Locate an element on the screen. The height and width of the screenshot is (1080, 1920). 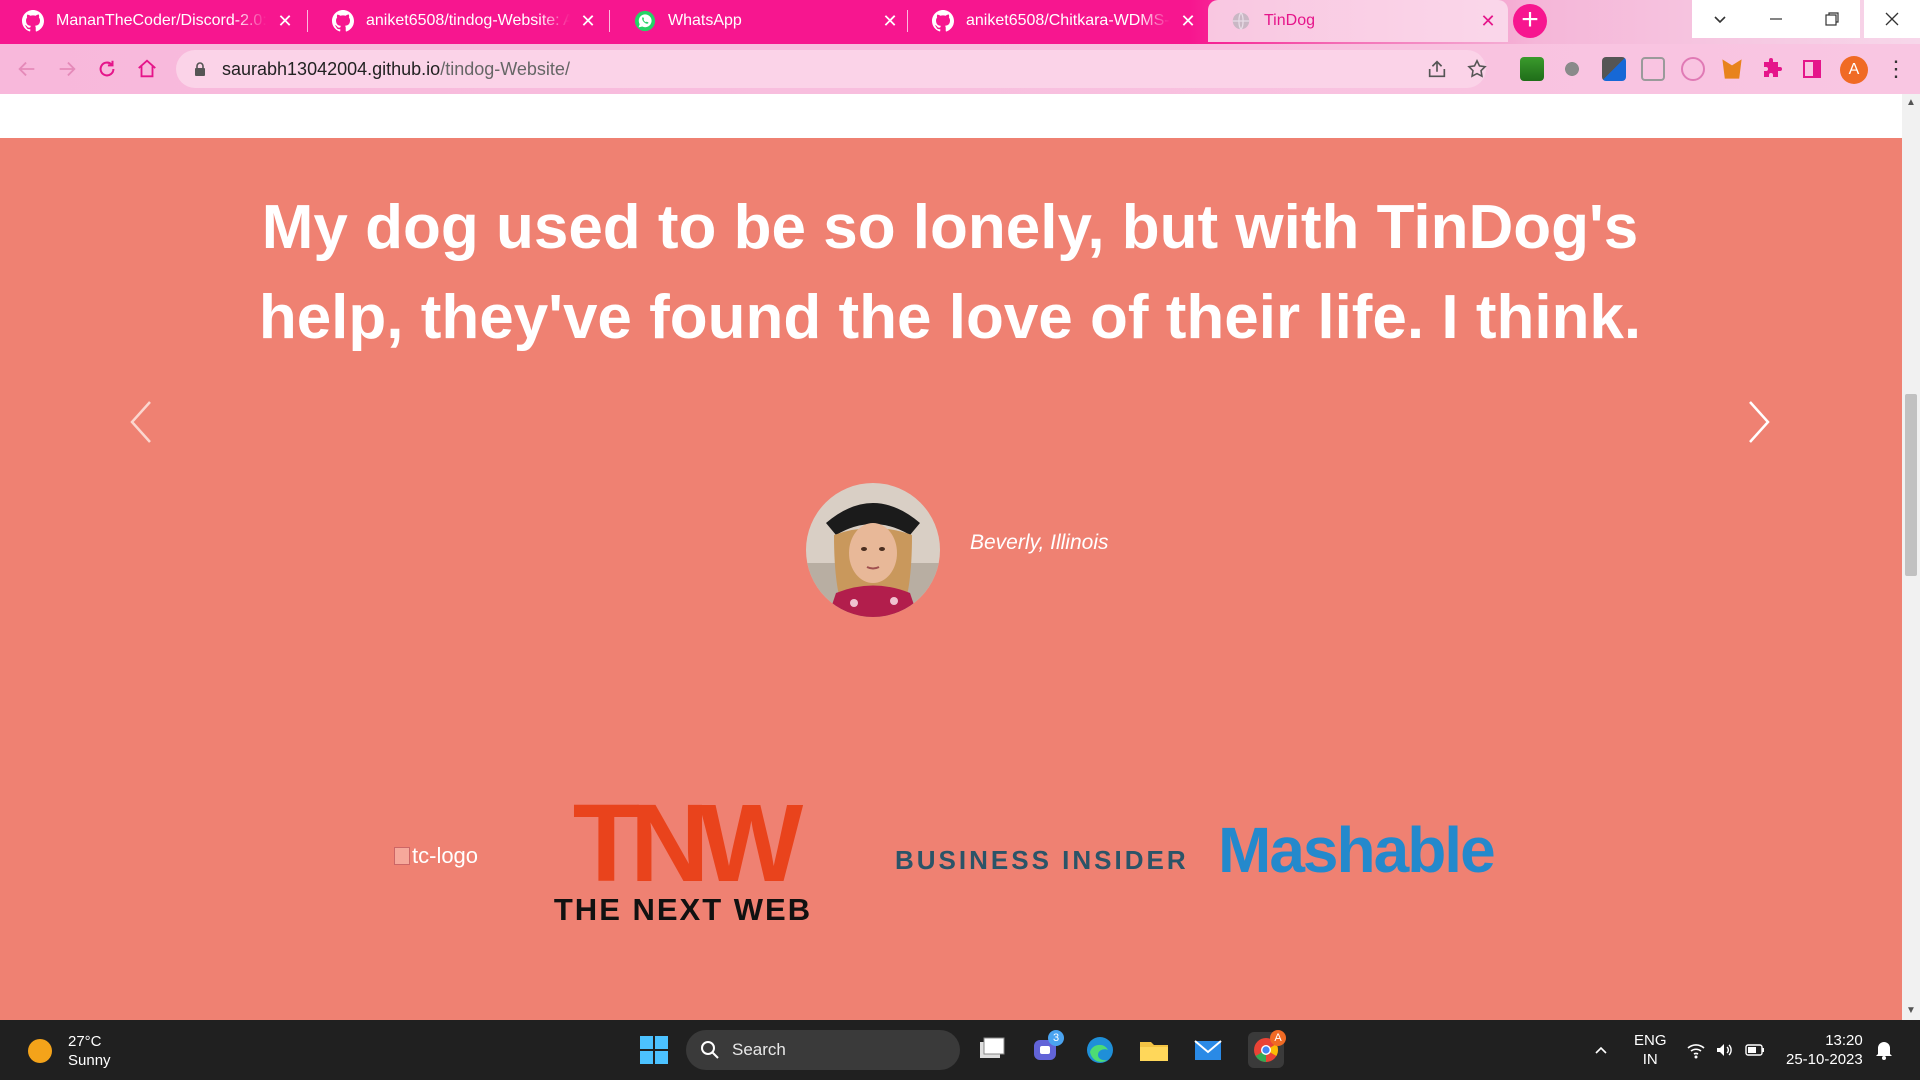
copy-extension-icon is located at coordinates (1653, 69).